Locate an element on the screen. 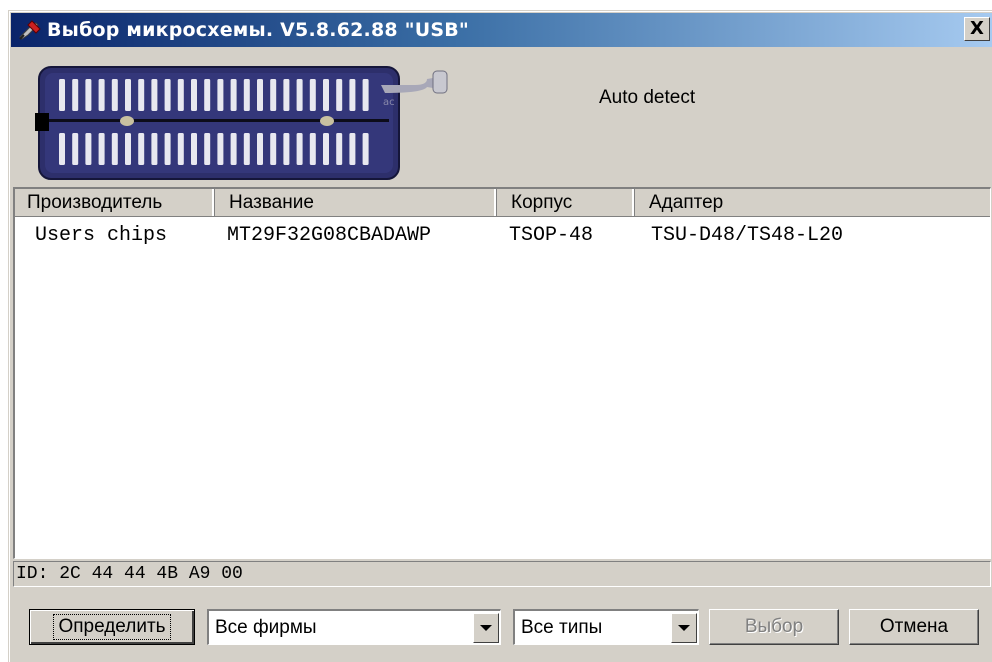  programmer-app-icon is located at coordinates (30, 30).